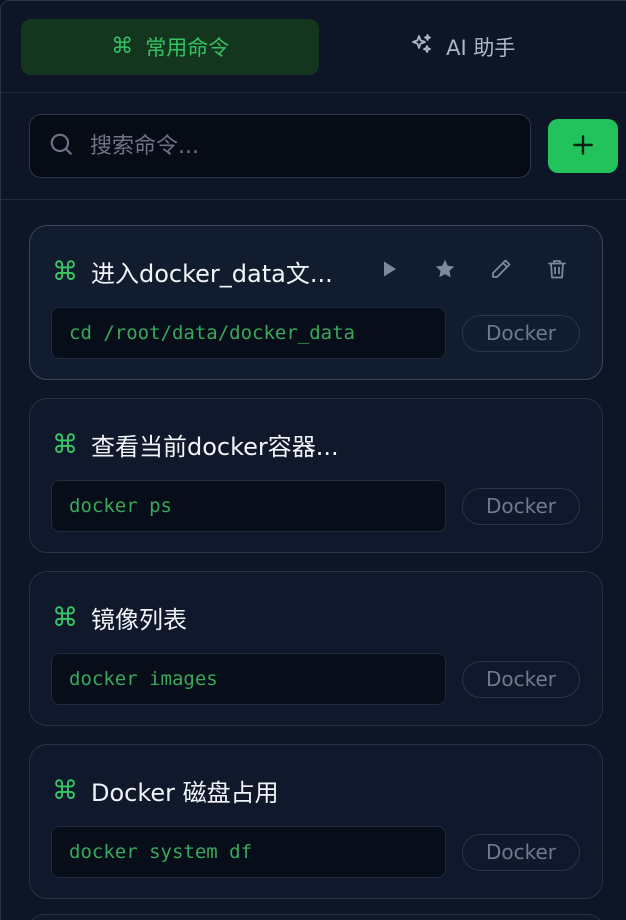 Image resolution: width=626 pixels, height=920 pixels. I want to click on command-title: Docker 磁盘占用, so click(185, 793).